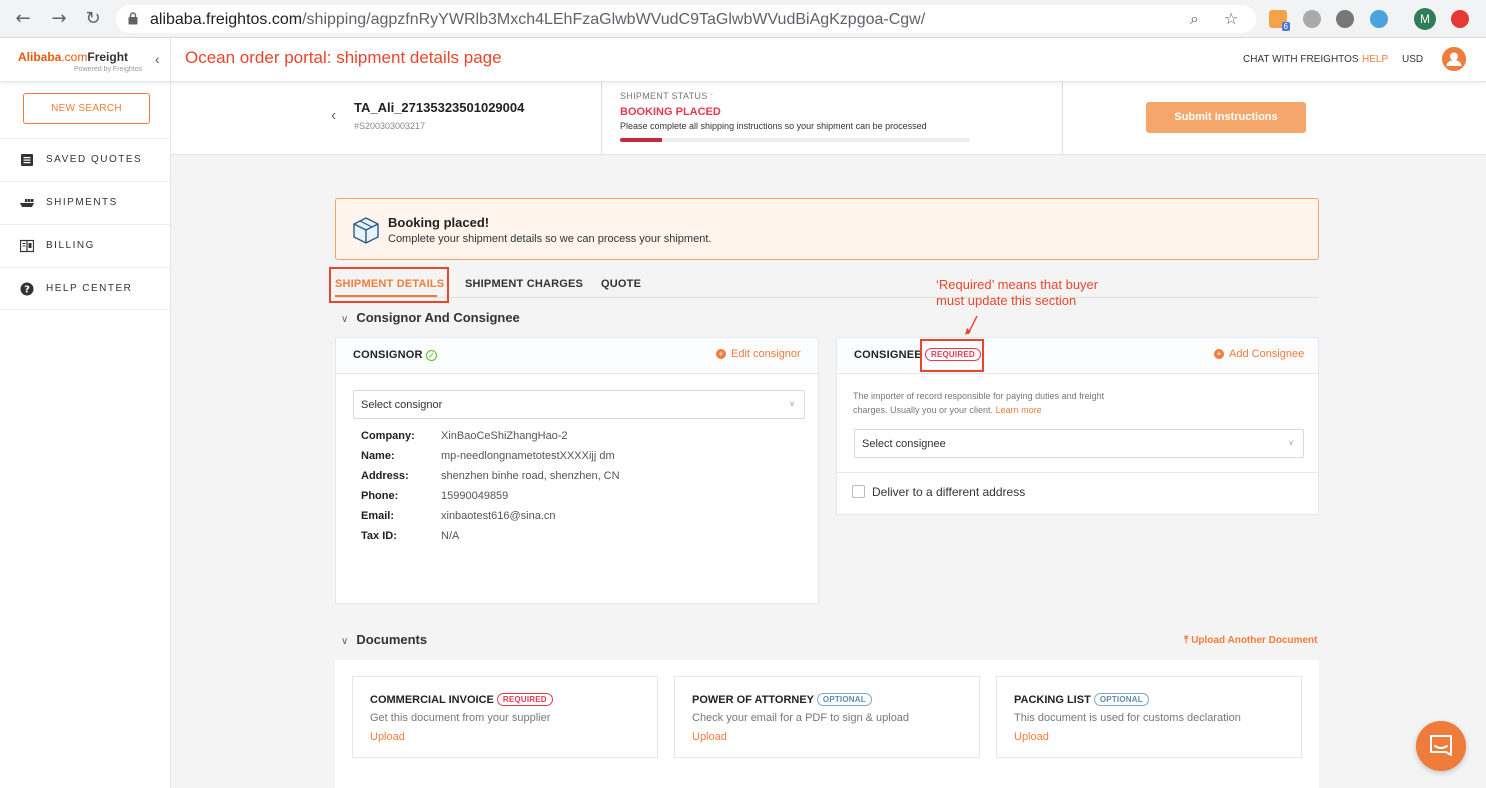  I want to click on new-search-button: NEW SEARCH, so click(86, 108).